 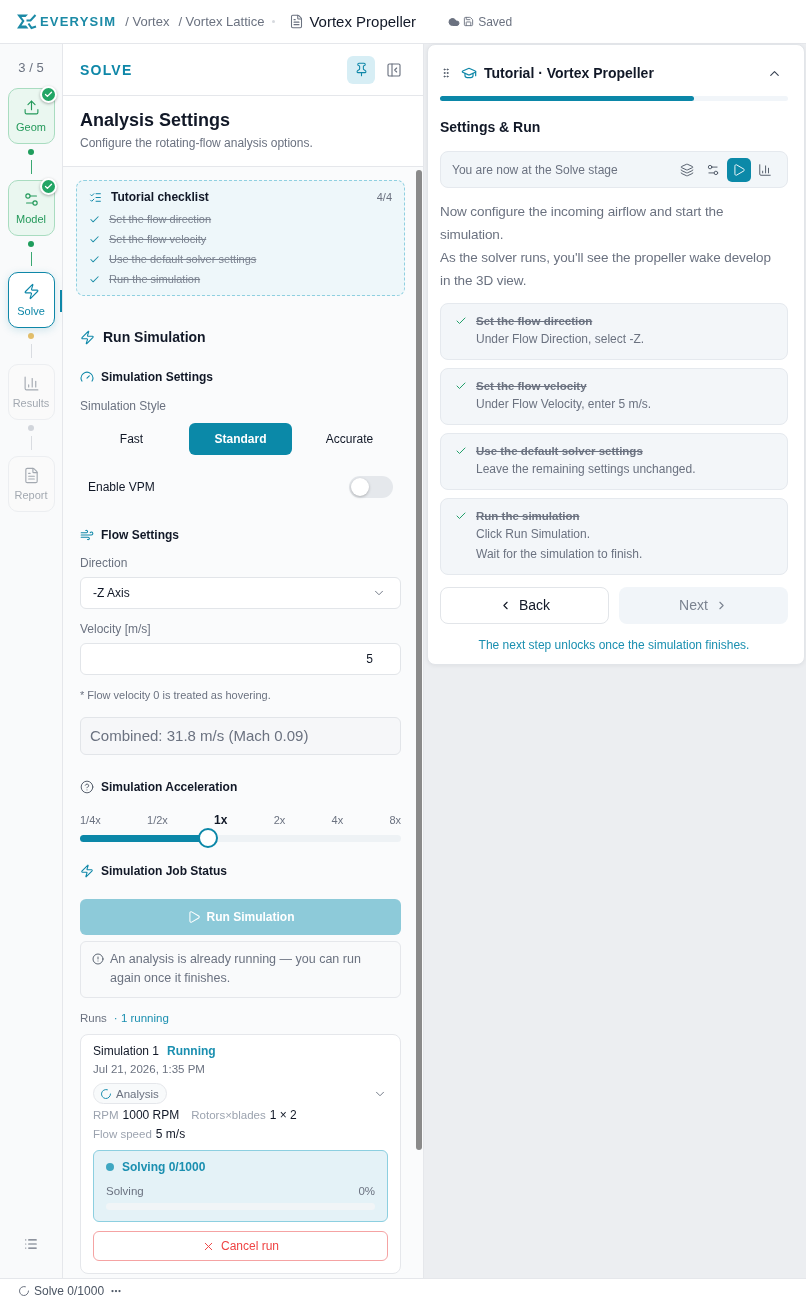 I want to click on unlock-hint: The next step unlocks once the simulation finishes., so click(x=614, y=645).